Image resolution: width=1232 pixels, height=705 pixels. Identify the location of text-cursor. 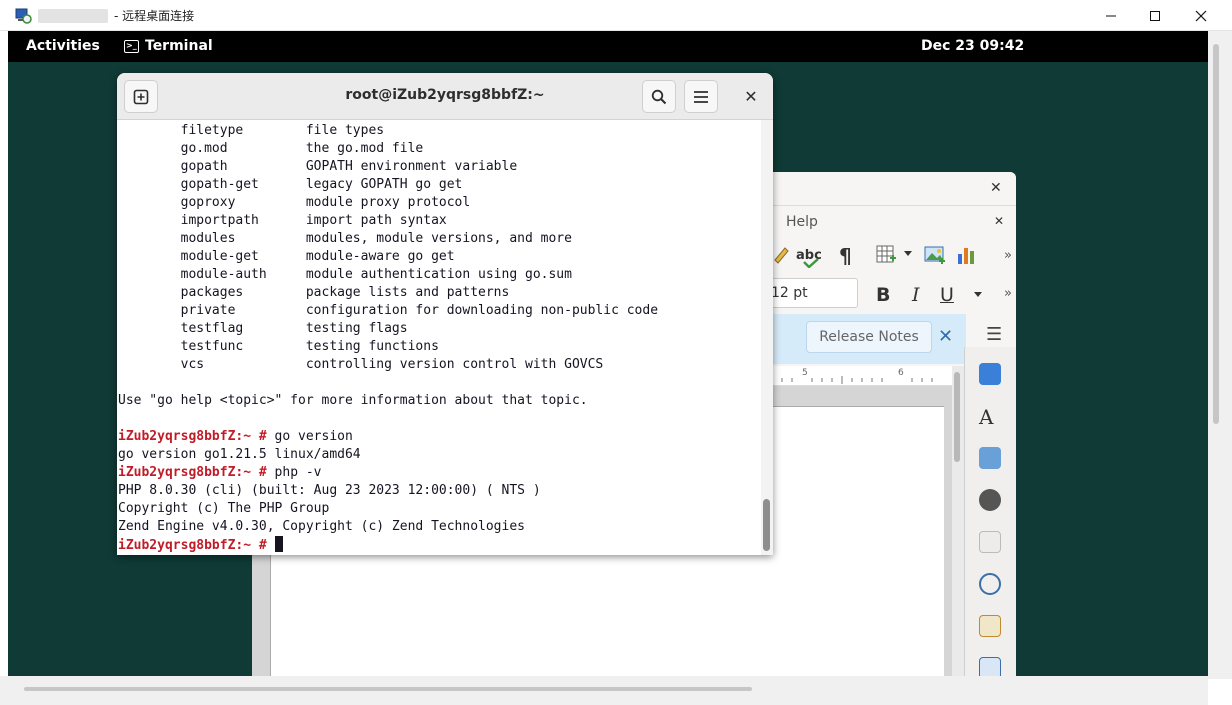
(278, 544).